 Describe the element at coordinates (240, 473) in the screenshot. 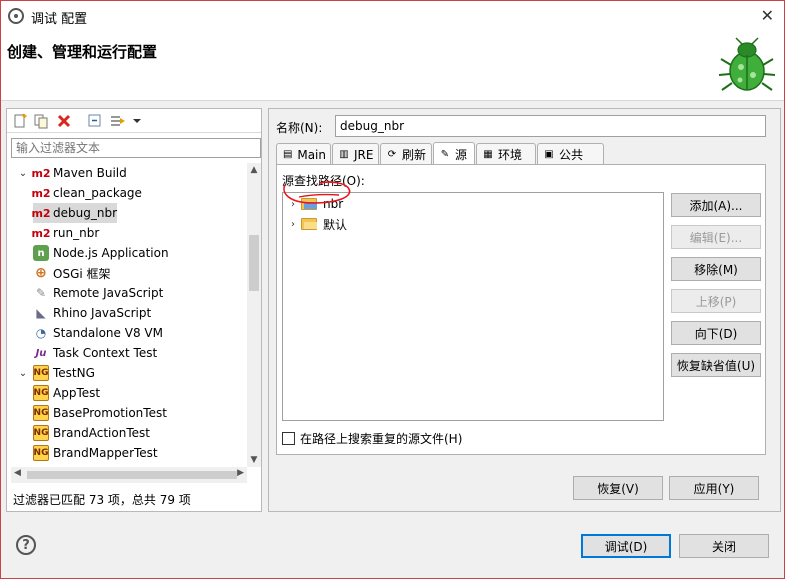

I see `scroll-right-icon: ▶` at that location.